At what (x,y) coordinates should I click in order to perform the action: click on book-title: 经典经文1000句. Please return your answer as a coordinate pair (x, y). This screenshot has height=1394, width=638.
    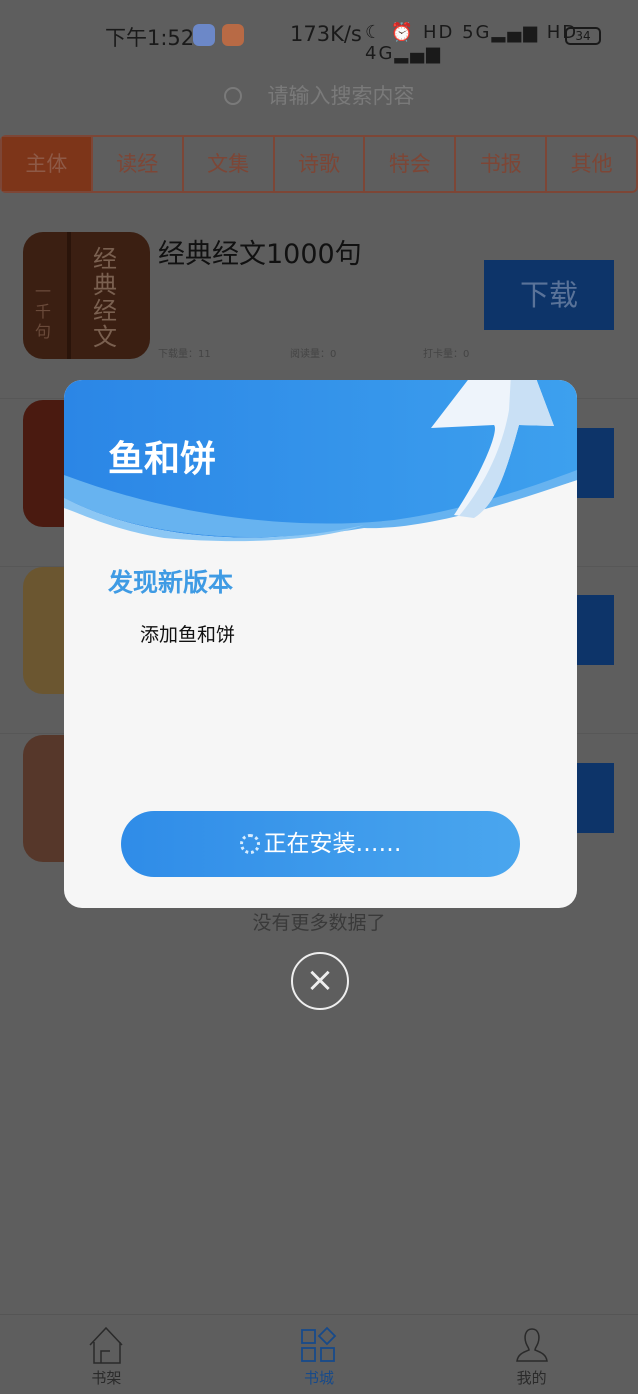
    Looking at the image, I should click on (260, 254).